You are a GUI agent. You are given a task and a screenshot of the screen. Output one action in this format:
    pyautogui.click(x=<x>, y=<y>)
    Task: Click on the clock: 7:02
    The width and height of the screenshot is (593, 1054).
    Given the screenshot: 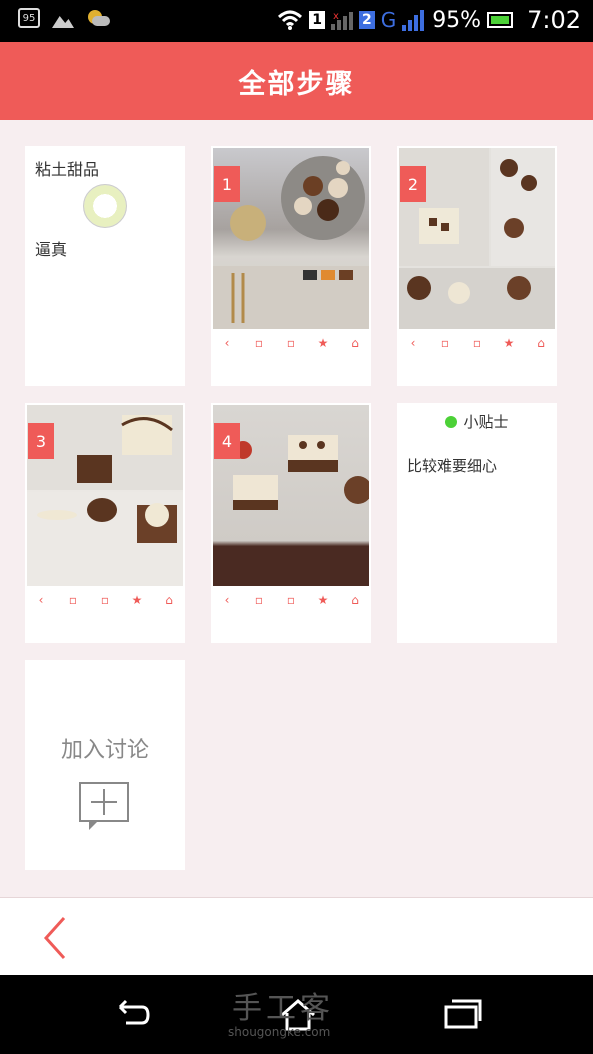 What is the action you would take?
    pyautogui.click(x=554, y=20)
    